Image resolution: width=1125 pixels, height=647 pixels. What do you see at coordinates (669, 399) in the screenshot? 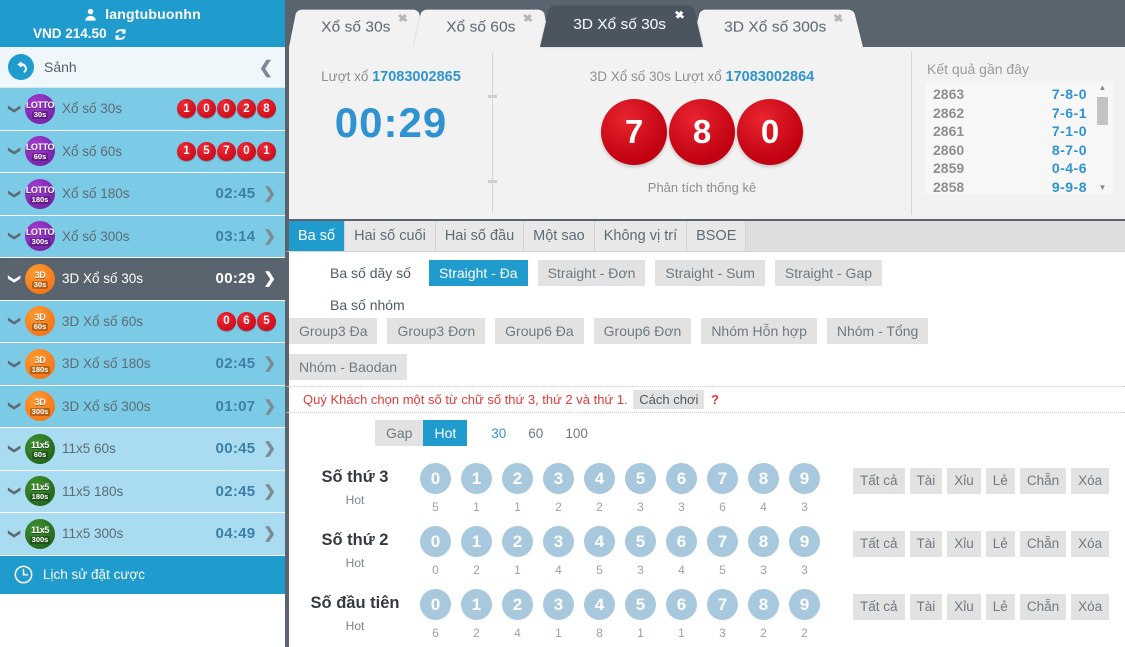
I see `howto-button: Cách chơi` at bounding box center [669, 399].